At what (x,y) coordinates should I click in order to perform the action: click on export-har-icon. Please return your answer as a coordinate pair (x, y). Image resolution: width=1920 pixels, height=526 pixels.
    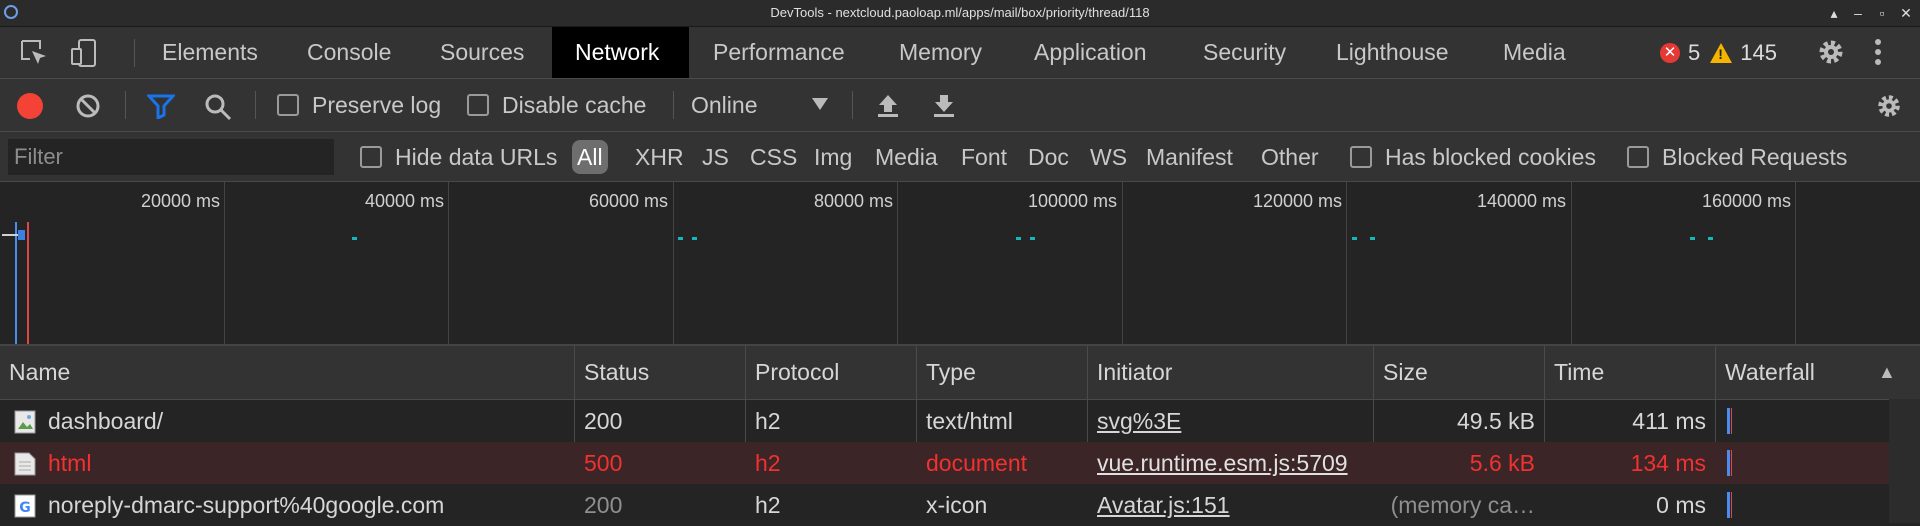
    Looking at the image, I should click on (944, 106).